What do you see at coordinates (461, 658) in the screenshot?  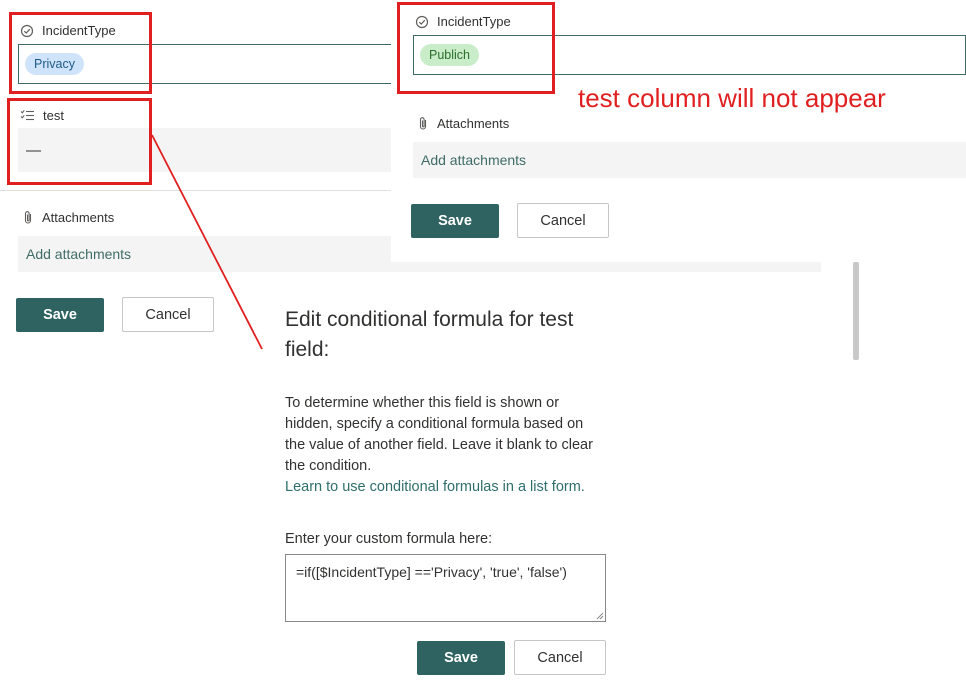 I see `dialog-save-button: Save` at bounding box center [461, 658].